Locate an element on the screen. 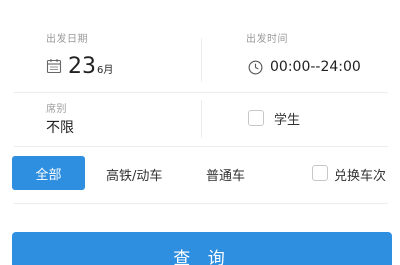  departure-time-value: 00:00--24:00 is located at coordinates (304, 67).